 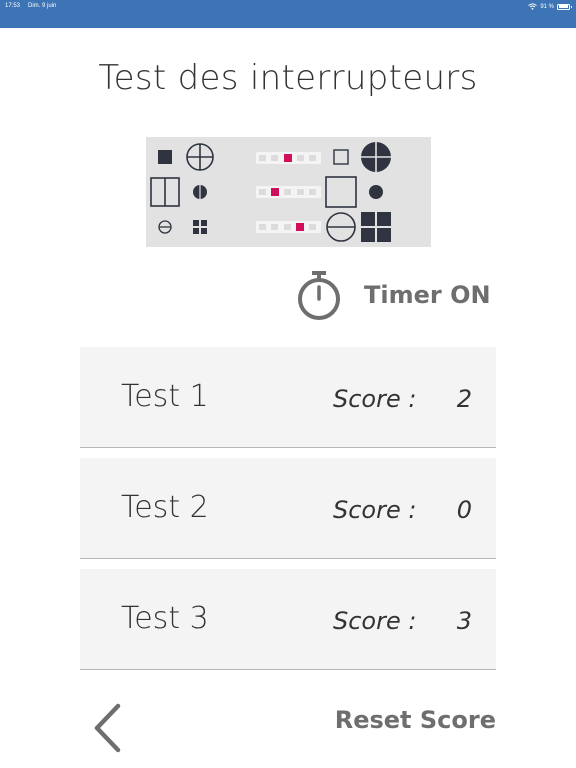 I want to click on wifi-icon, so click(x=533, y=6).